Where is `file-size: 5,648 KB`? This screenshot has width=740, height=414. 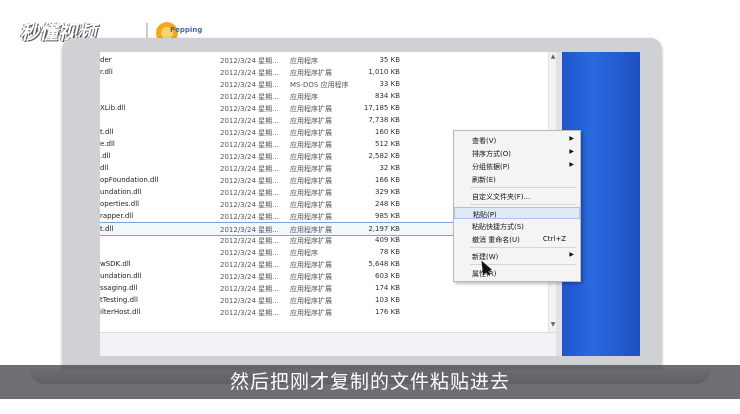
file-size: 5,648 KB is located at coordinates (384, 264).